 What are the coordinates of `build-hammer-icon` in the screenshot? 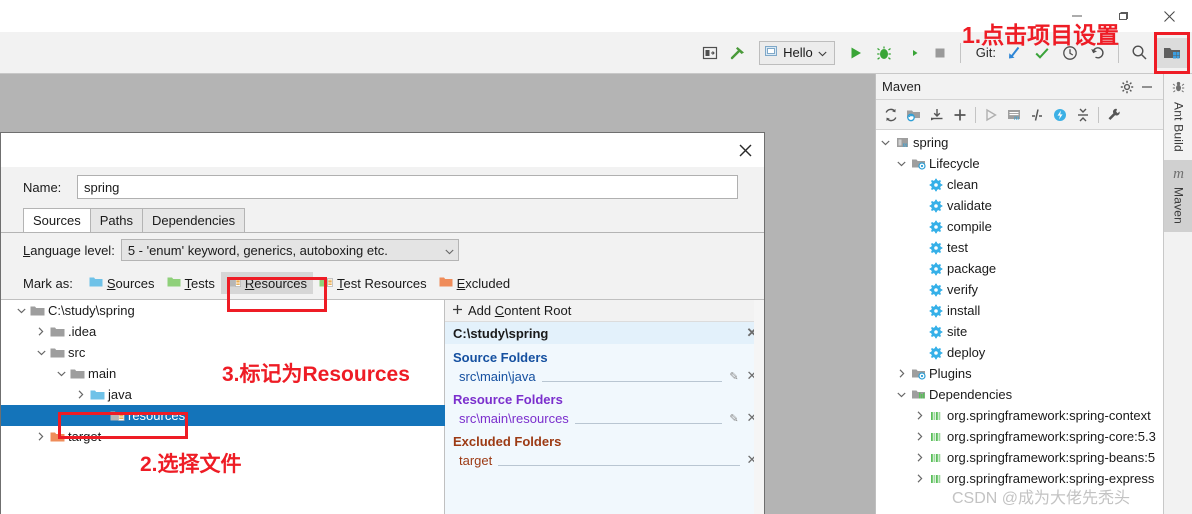 It's located at (738, 53).